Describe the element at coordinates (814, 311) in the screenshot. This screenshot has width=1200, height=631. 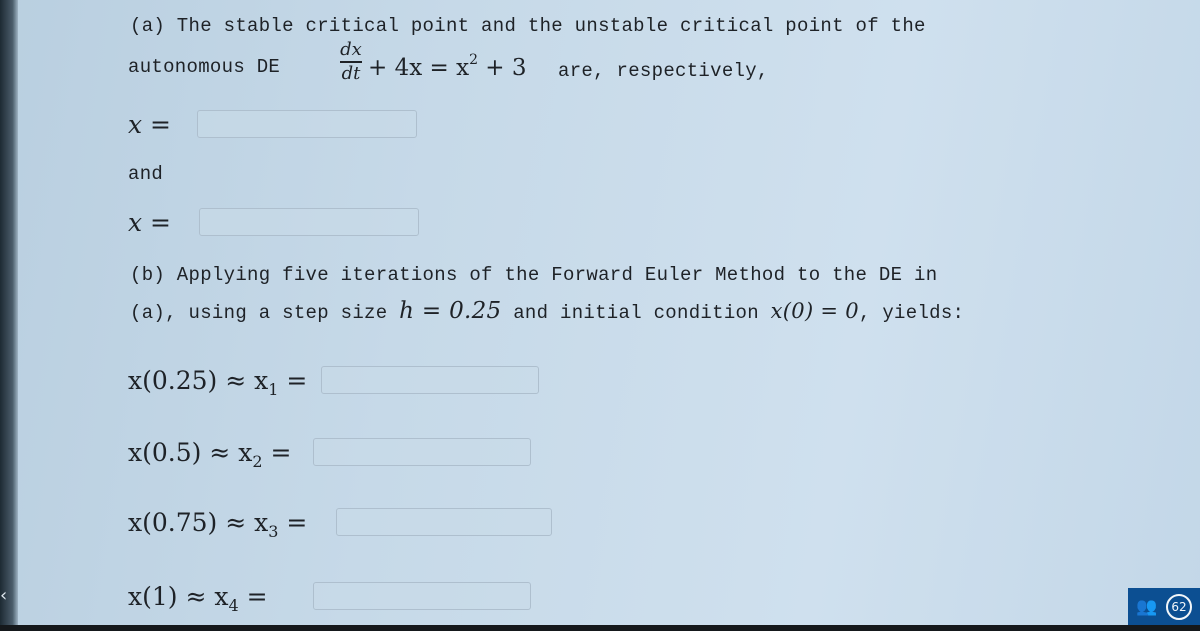
I see `initial-condition-math: x(0) = 0` at that location.